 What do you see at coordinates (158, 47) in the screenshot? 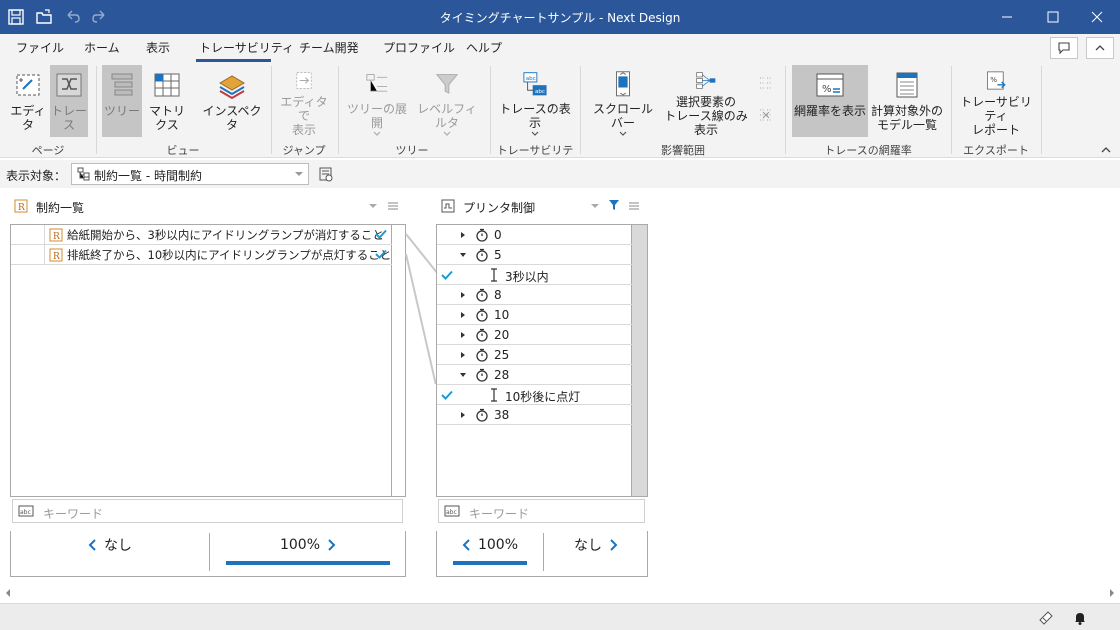
I see `menu-view: 表示` at bounding box center [158, 47].